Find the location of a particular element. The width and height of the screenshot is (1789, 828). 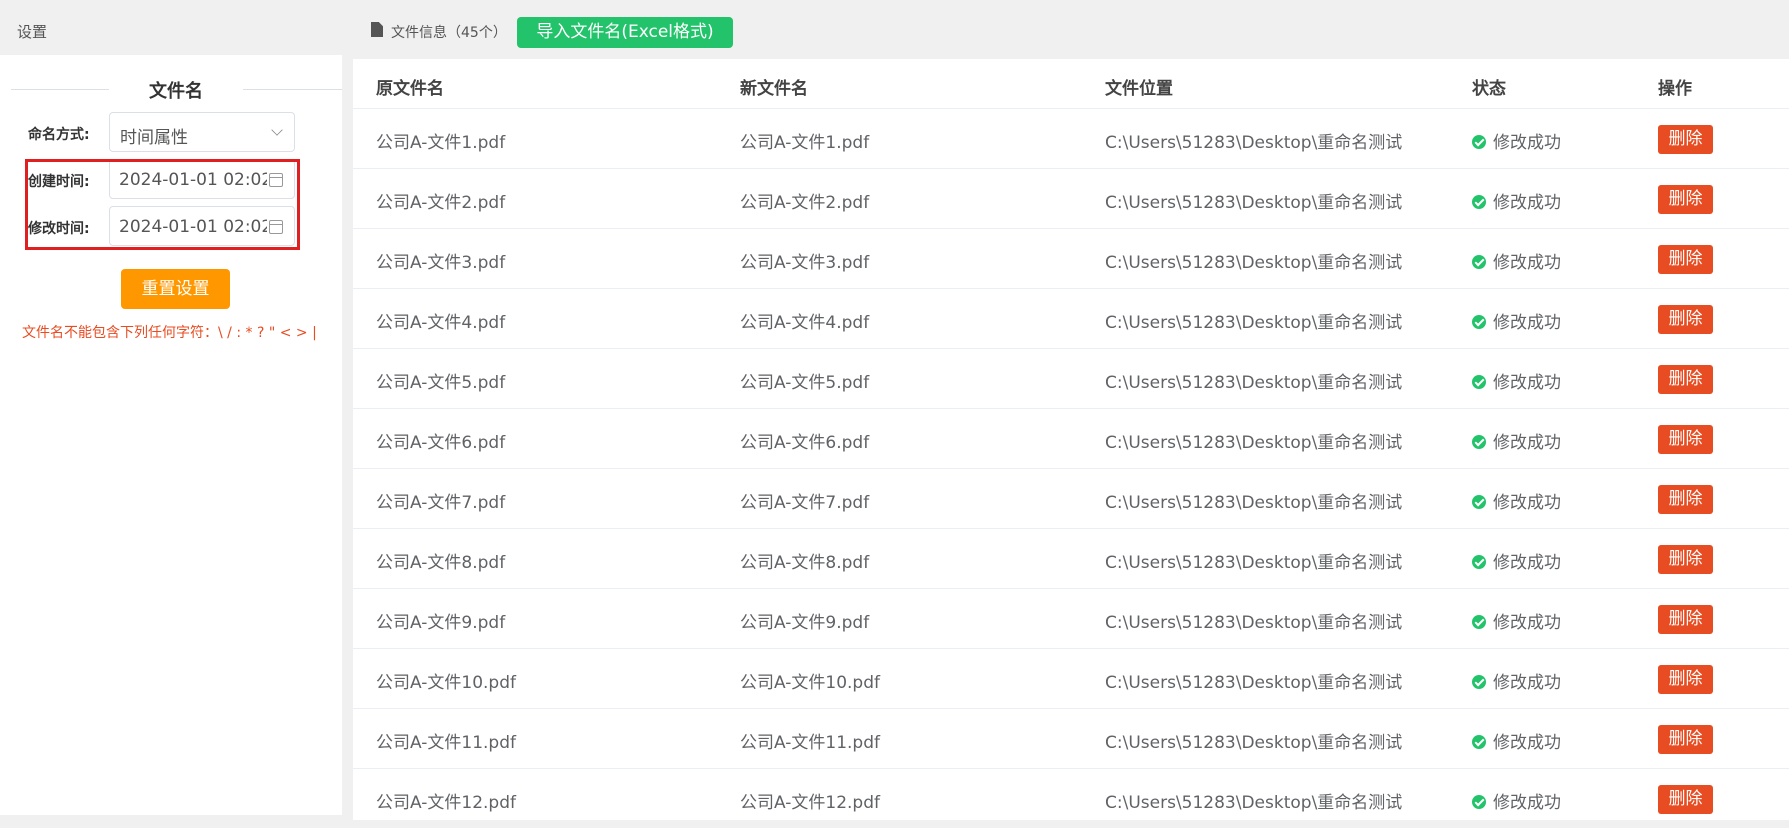

new-filename: 公司A-文件12.pdf is located at coordinates (810, 803).